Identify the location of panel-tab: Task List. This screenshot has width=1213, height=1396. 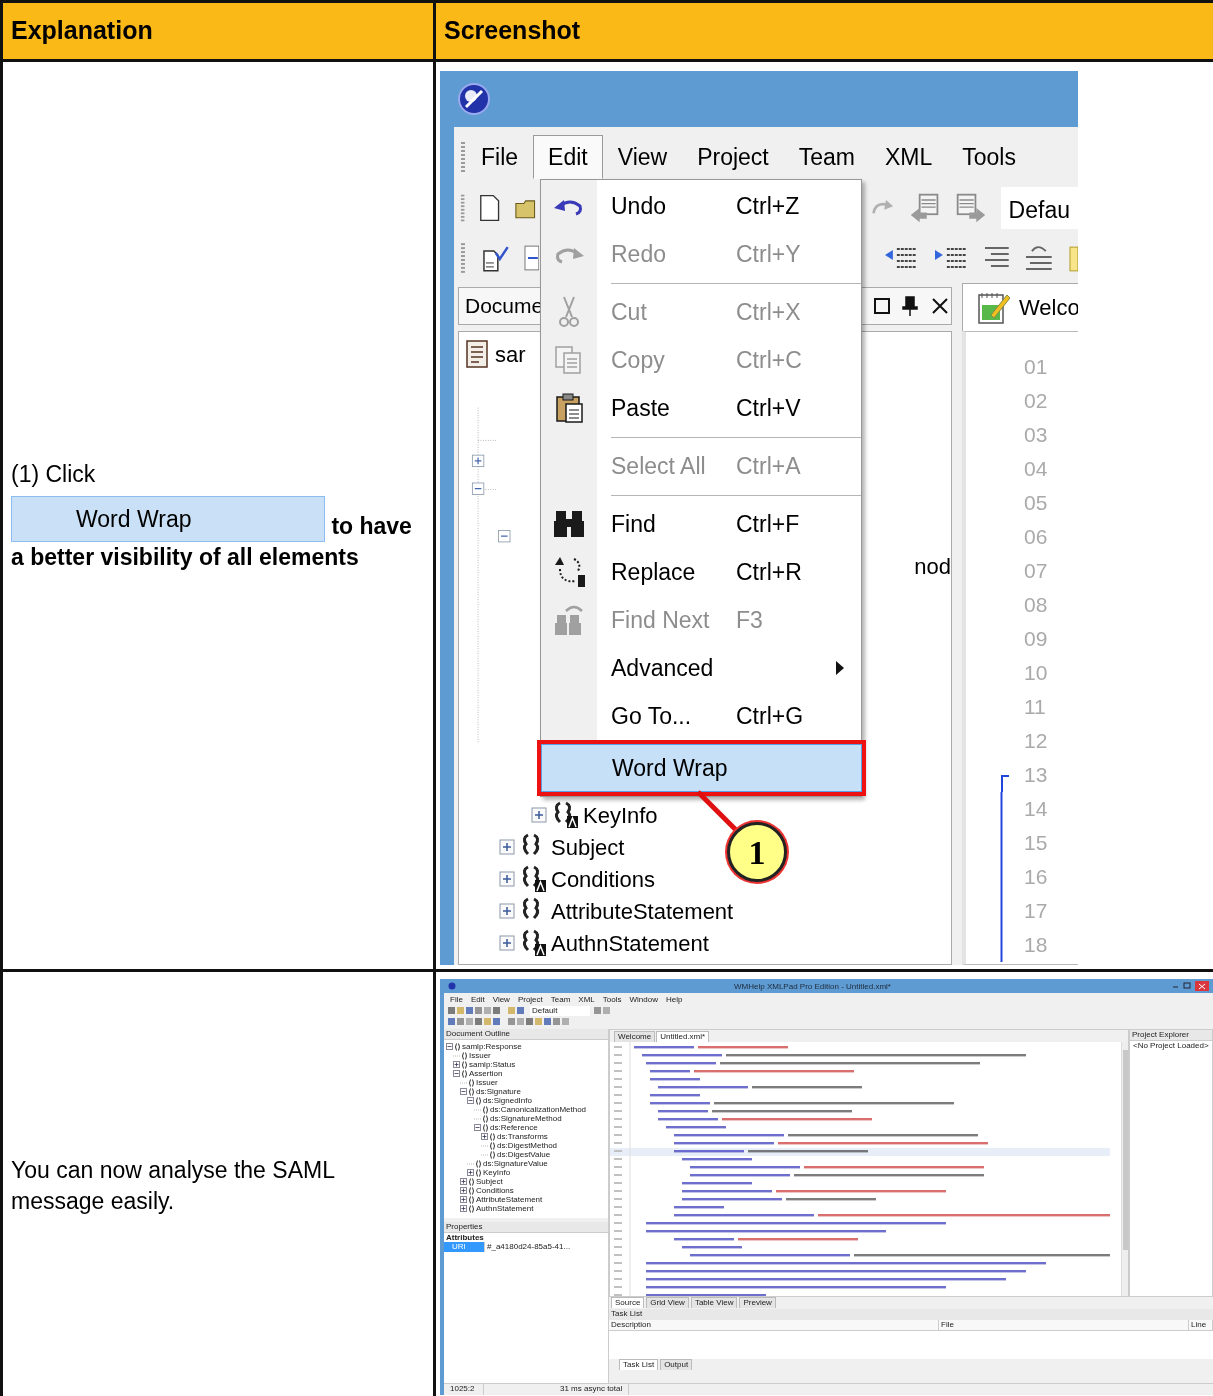
(639, 1364).